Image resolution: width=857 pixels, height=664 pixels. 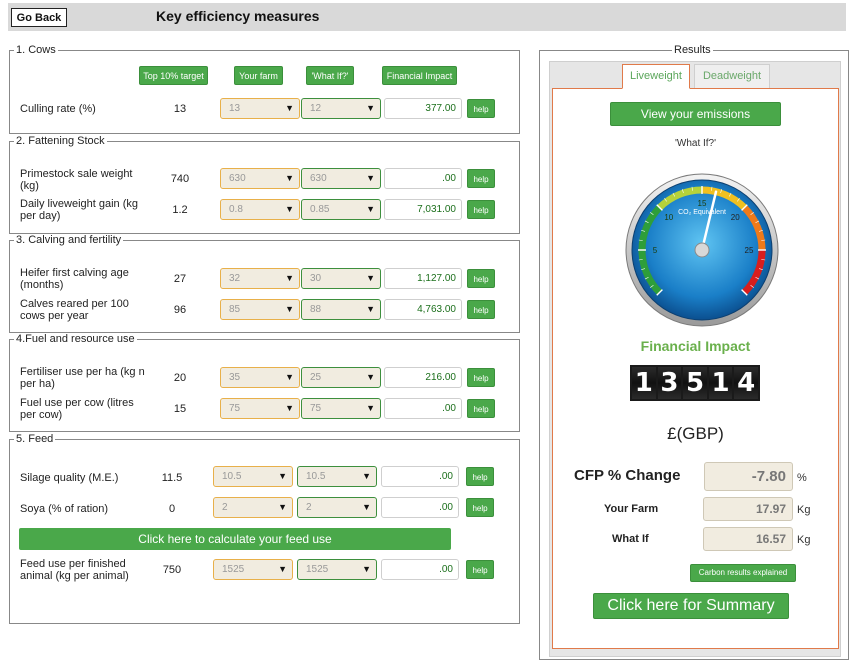 What do you see at coordinates (481, 209) in the screenshot?
I see `help-button-daily-liveweight-gain: help` at bounding box center [481, 209].